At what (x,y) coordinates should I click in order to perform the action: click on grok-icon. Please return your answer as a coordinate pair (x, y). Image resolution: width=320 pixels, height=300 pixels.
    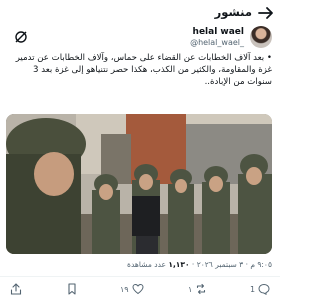
    Looking at the image, I should click on (21, 37).